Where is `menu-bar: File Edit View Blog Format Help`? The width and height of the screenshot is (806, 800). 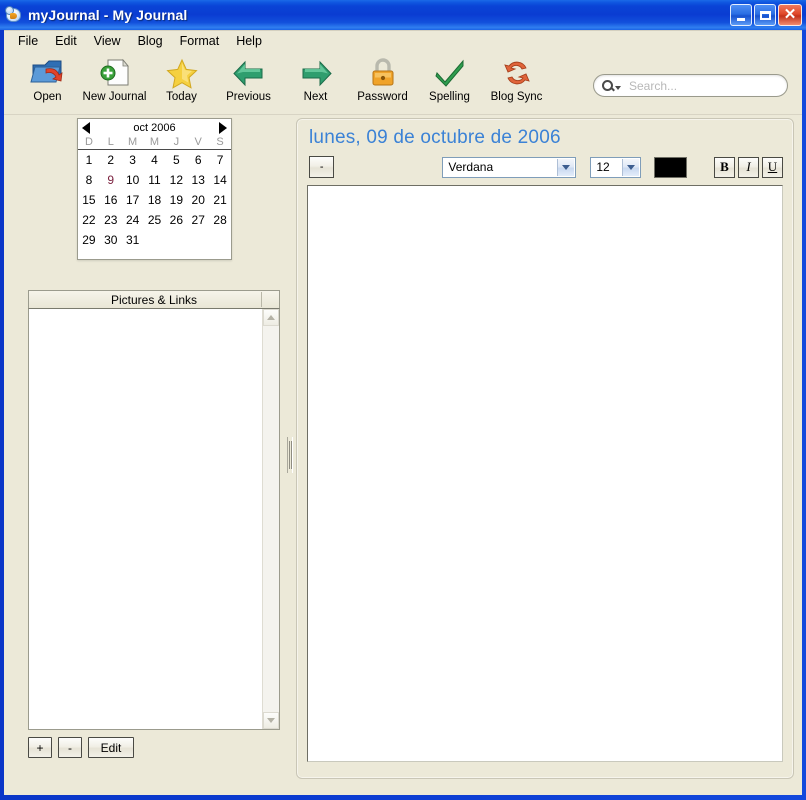
menu-bar: File Edit View Blog Format Help is located at coordinates (403, 41).